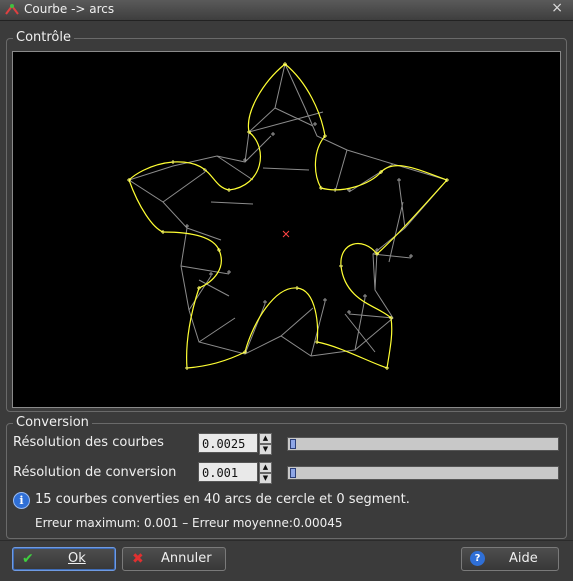 This screenshot has height=581, width=573. What do you see at coordinates (64, 559) in the screenshot?
I see `ok-button: ✔ Ok` at bounding box center [64, 559].